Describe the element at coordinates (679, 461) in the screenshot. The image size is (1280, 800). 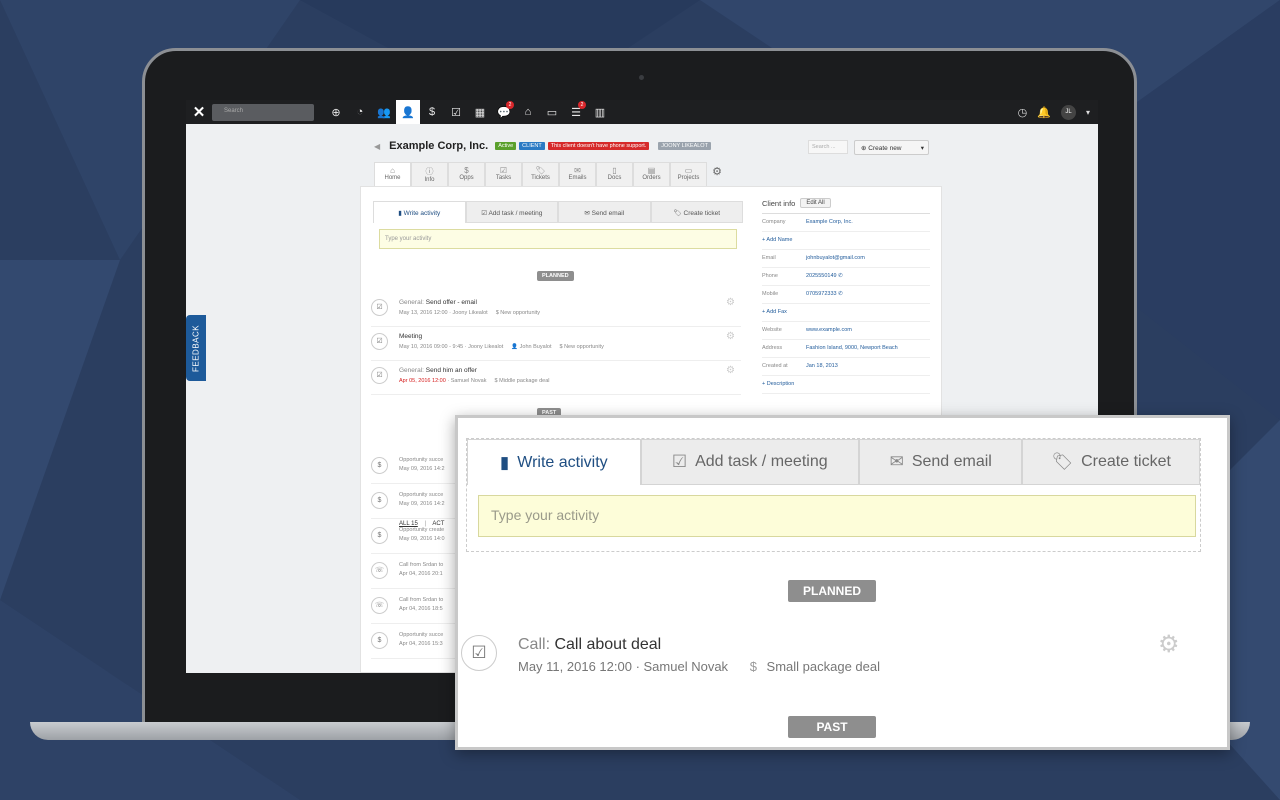
I see `clipboard-icon: ☑` at that location.